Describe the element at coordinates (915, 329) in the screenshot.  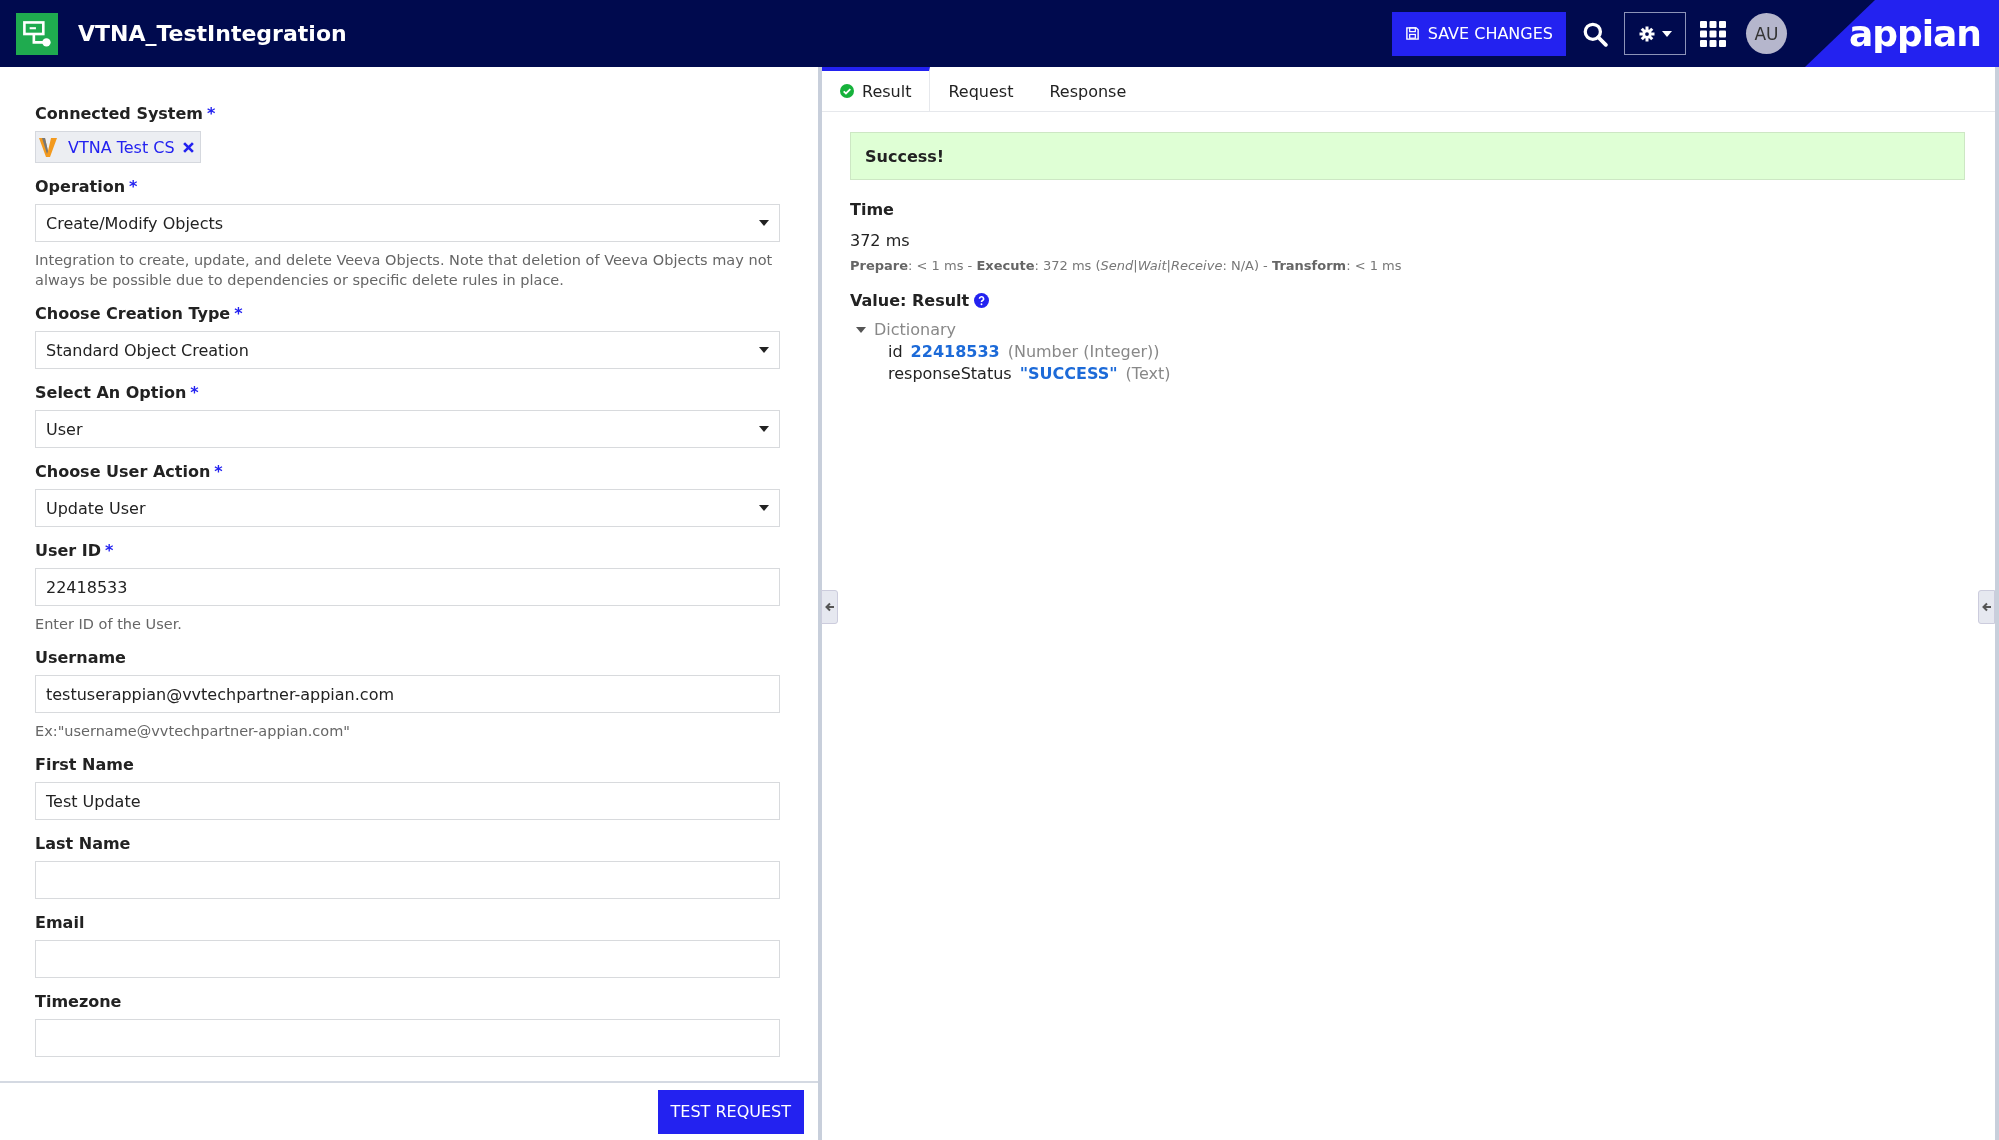
I see `tree-node-label: Dictionary` at that location.